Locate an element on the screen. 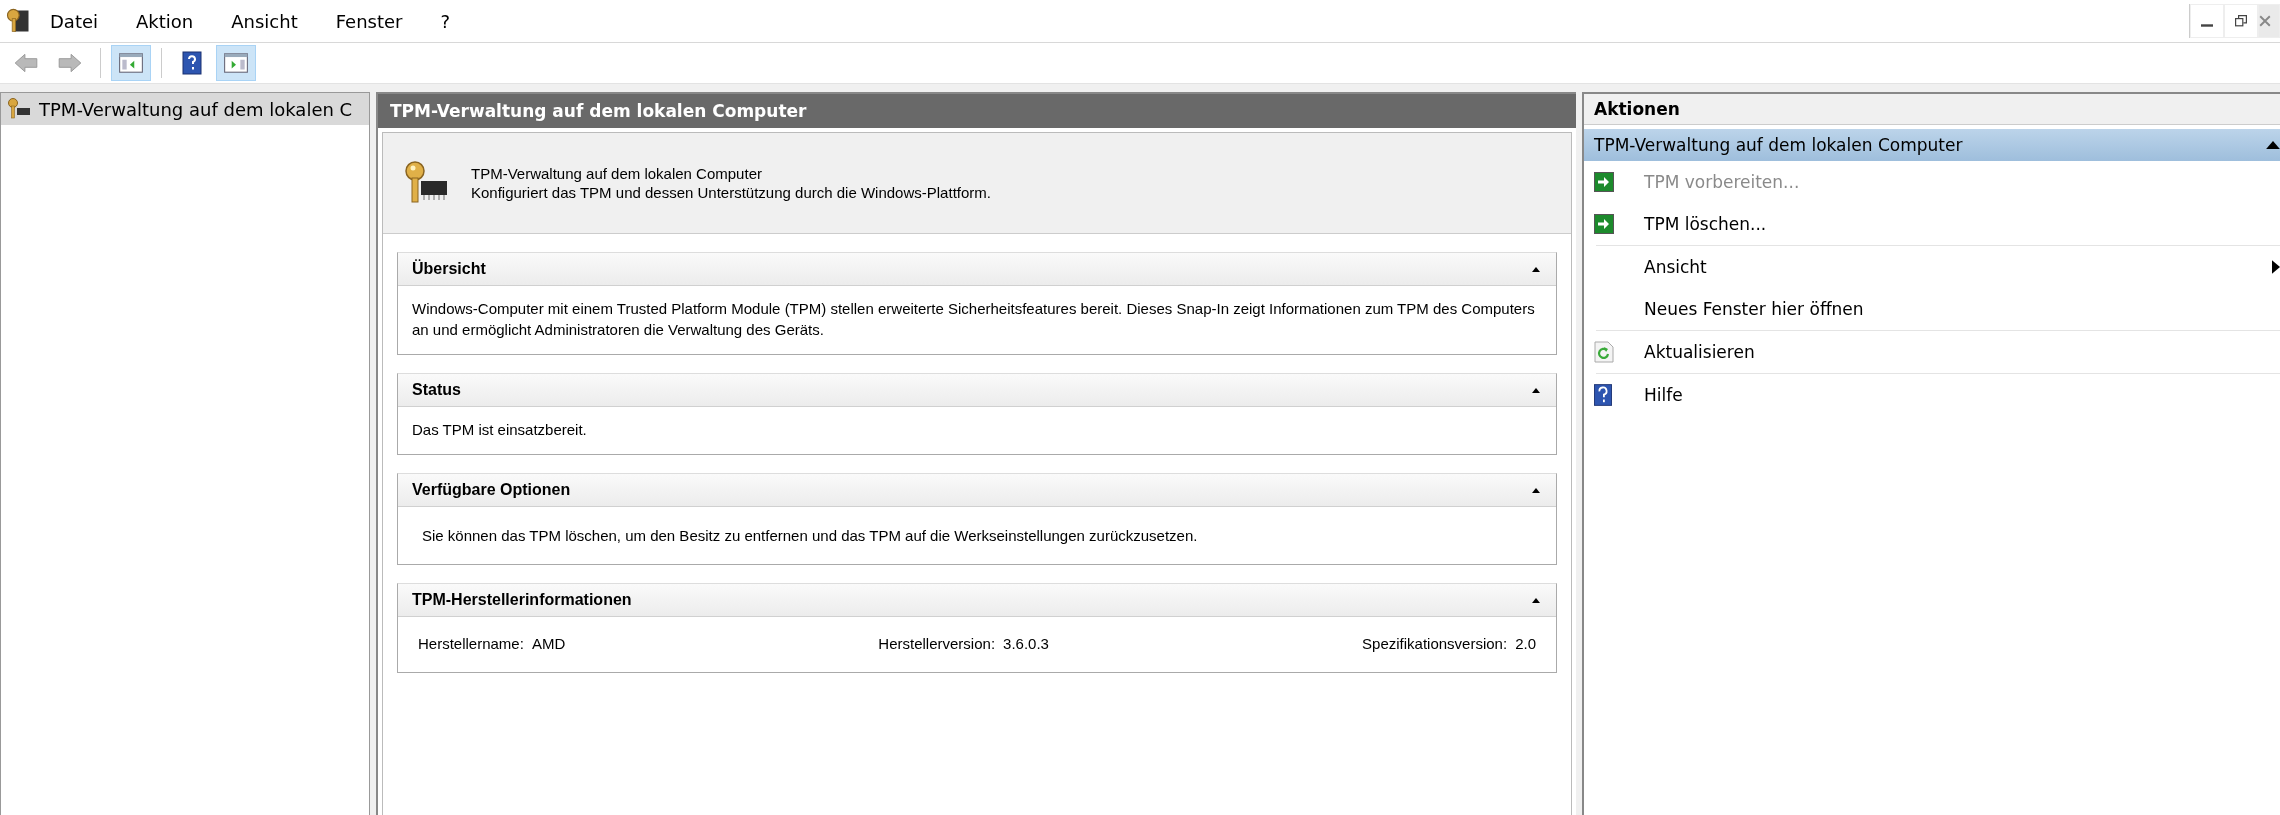 The image size is (2280, 815). menu-item: Aktion is located at coordinates (165, 21).